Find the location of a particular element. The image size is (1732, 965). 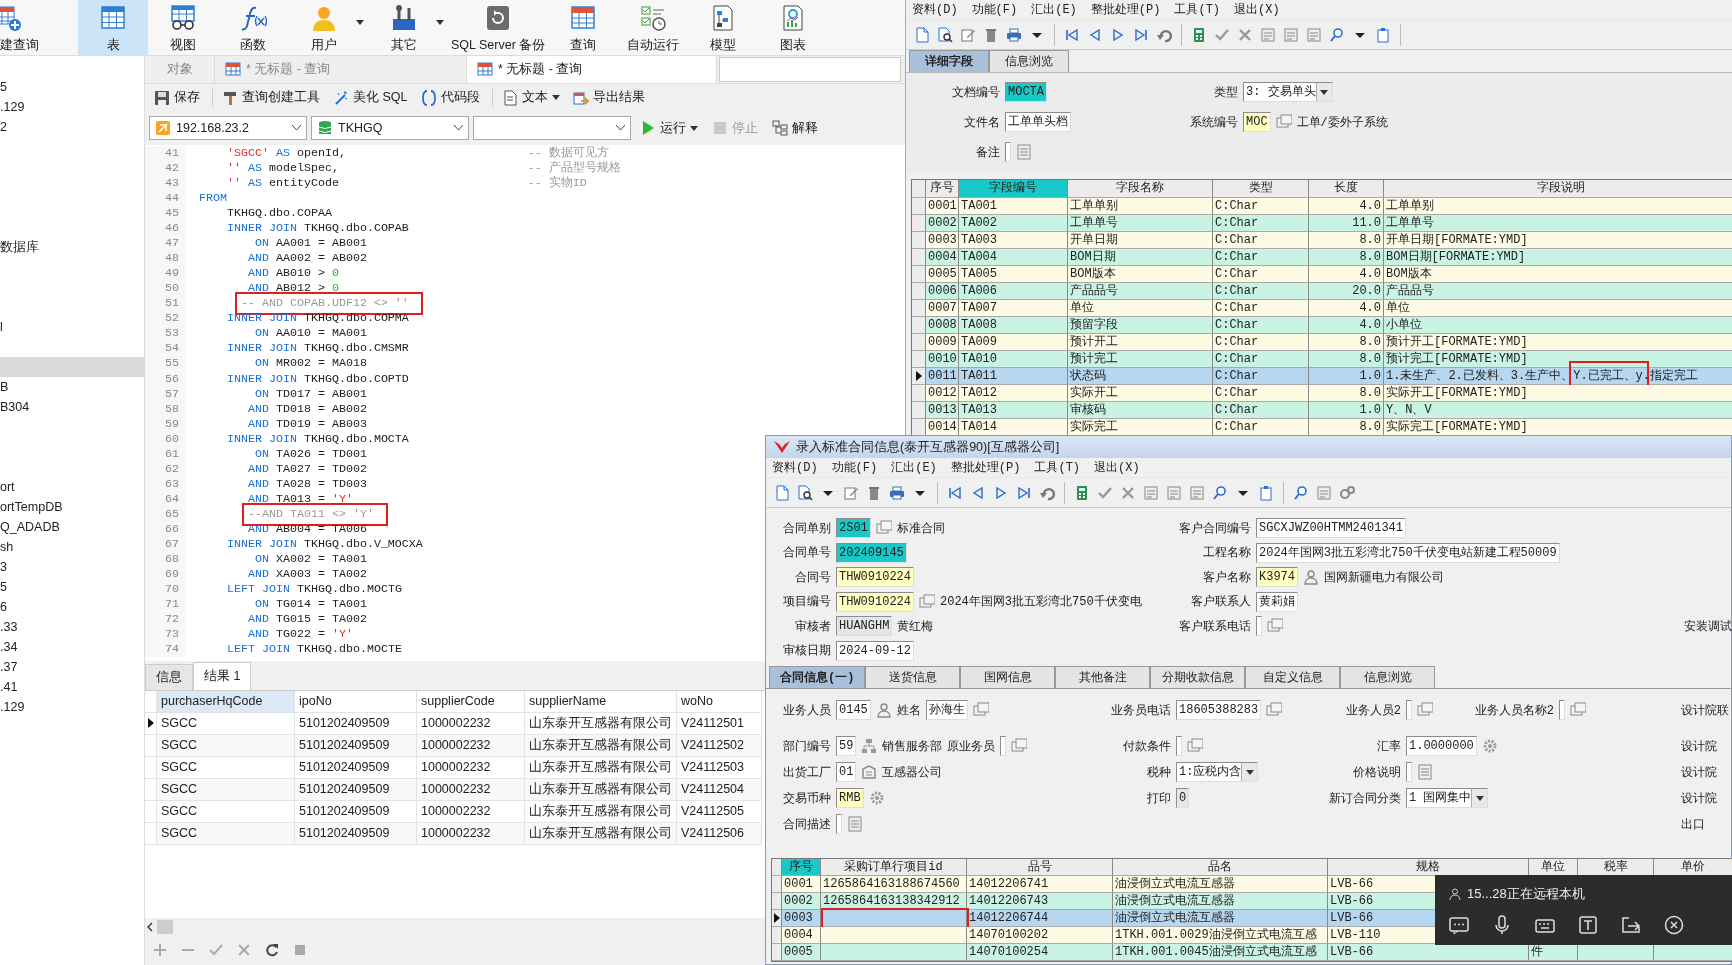

table-row: 0004 TA004 BOM日期 C:Char 8.0 BOM日期[FORMATE:YMD] is located at coordinates (1321, 257).